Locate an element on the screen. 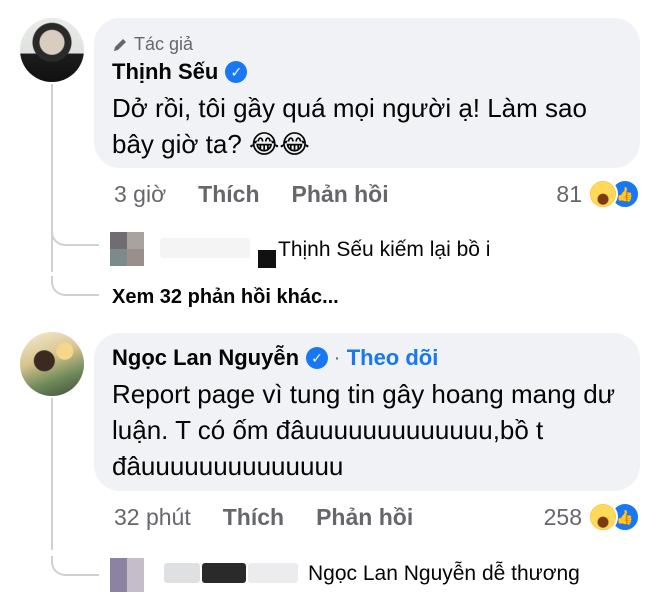  reply-preview: Thịnh Sếu kiếm lại bồ i is located at coordinates (384, 250).